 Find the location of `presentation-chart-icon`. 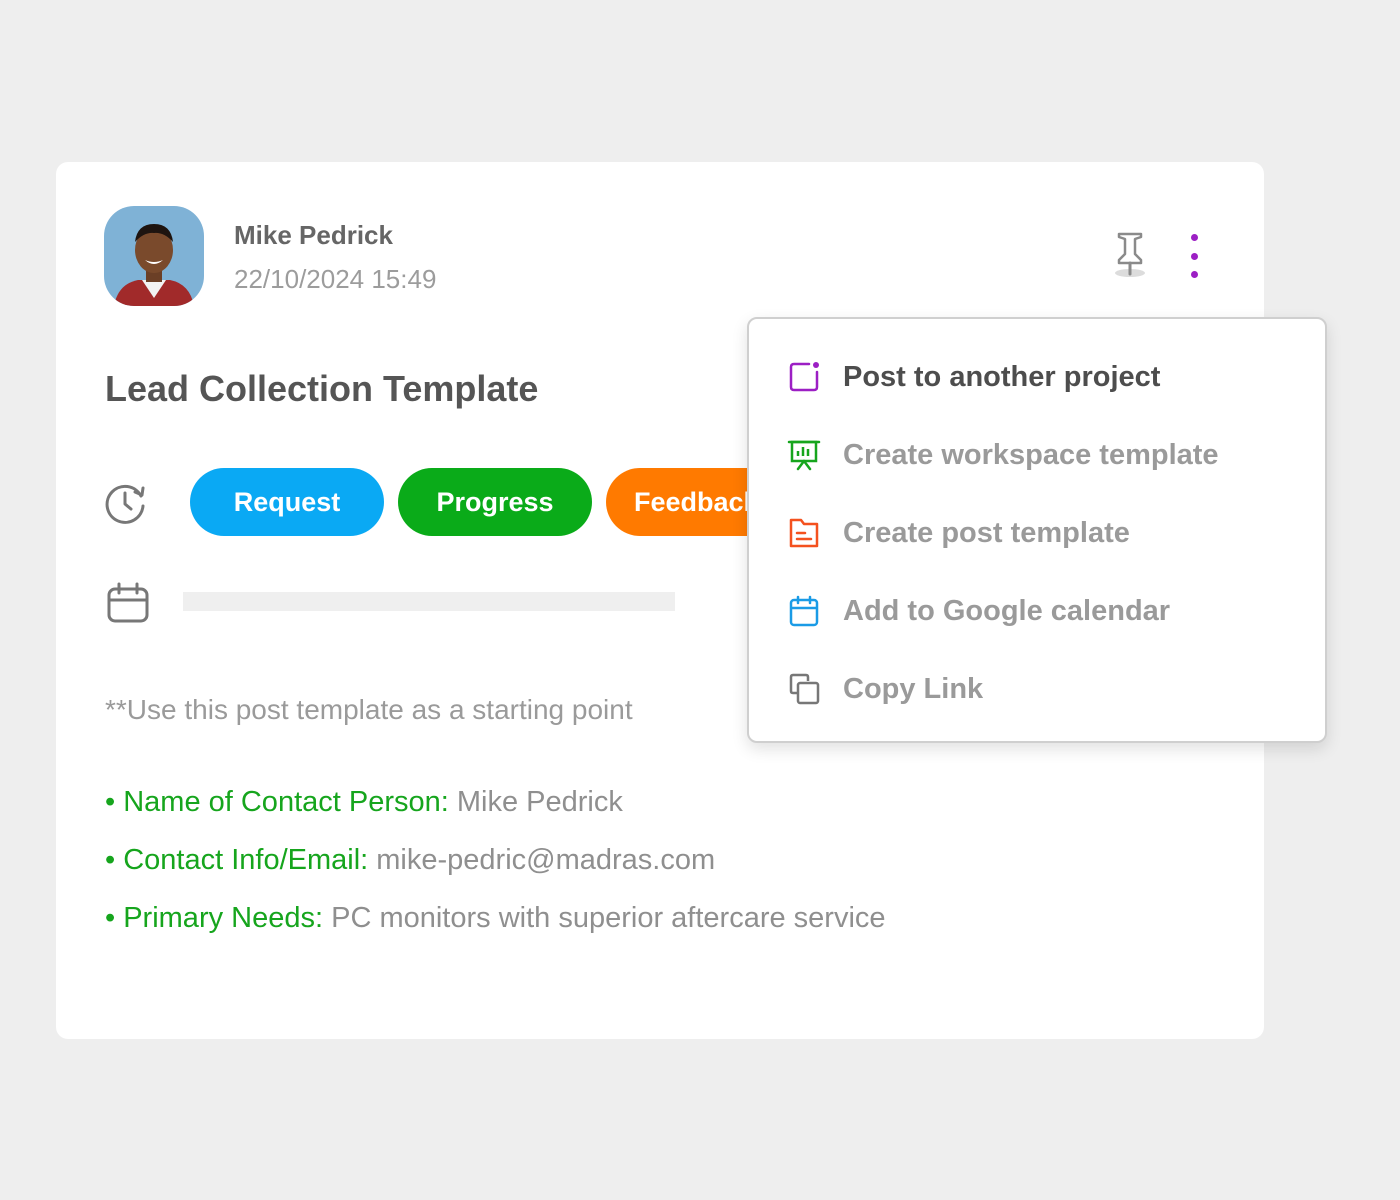

presentation-chart-icon is located at coordinates (804, 455).